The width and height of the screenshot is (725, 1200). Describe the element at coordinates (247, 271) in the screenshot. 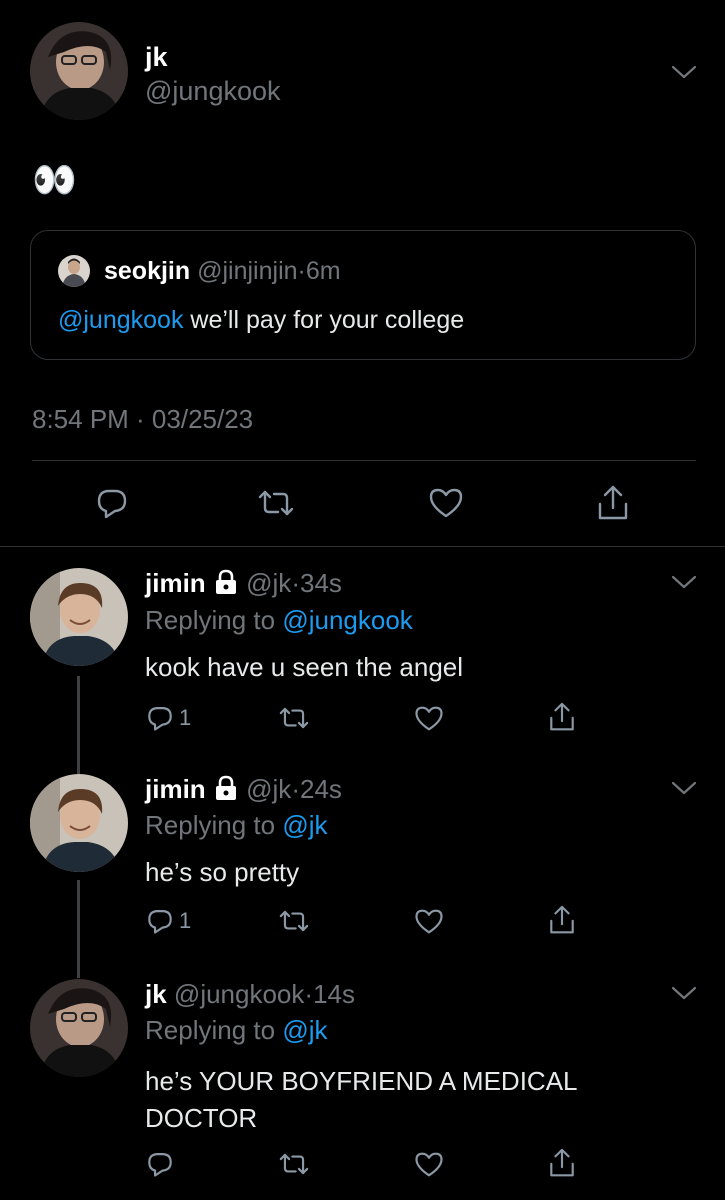

I see `quoted-author-handle: @jinjinjin` at that location.